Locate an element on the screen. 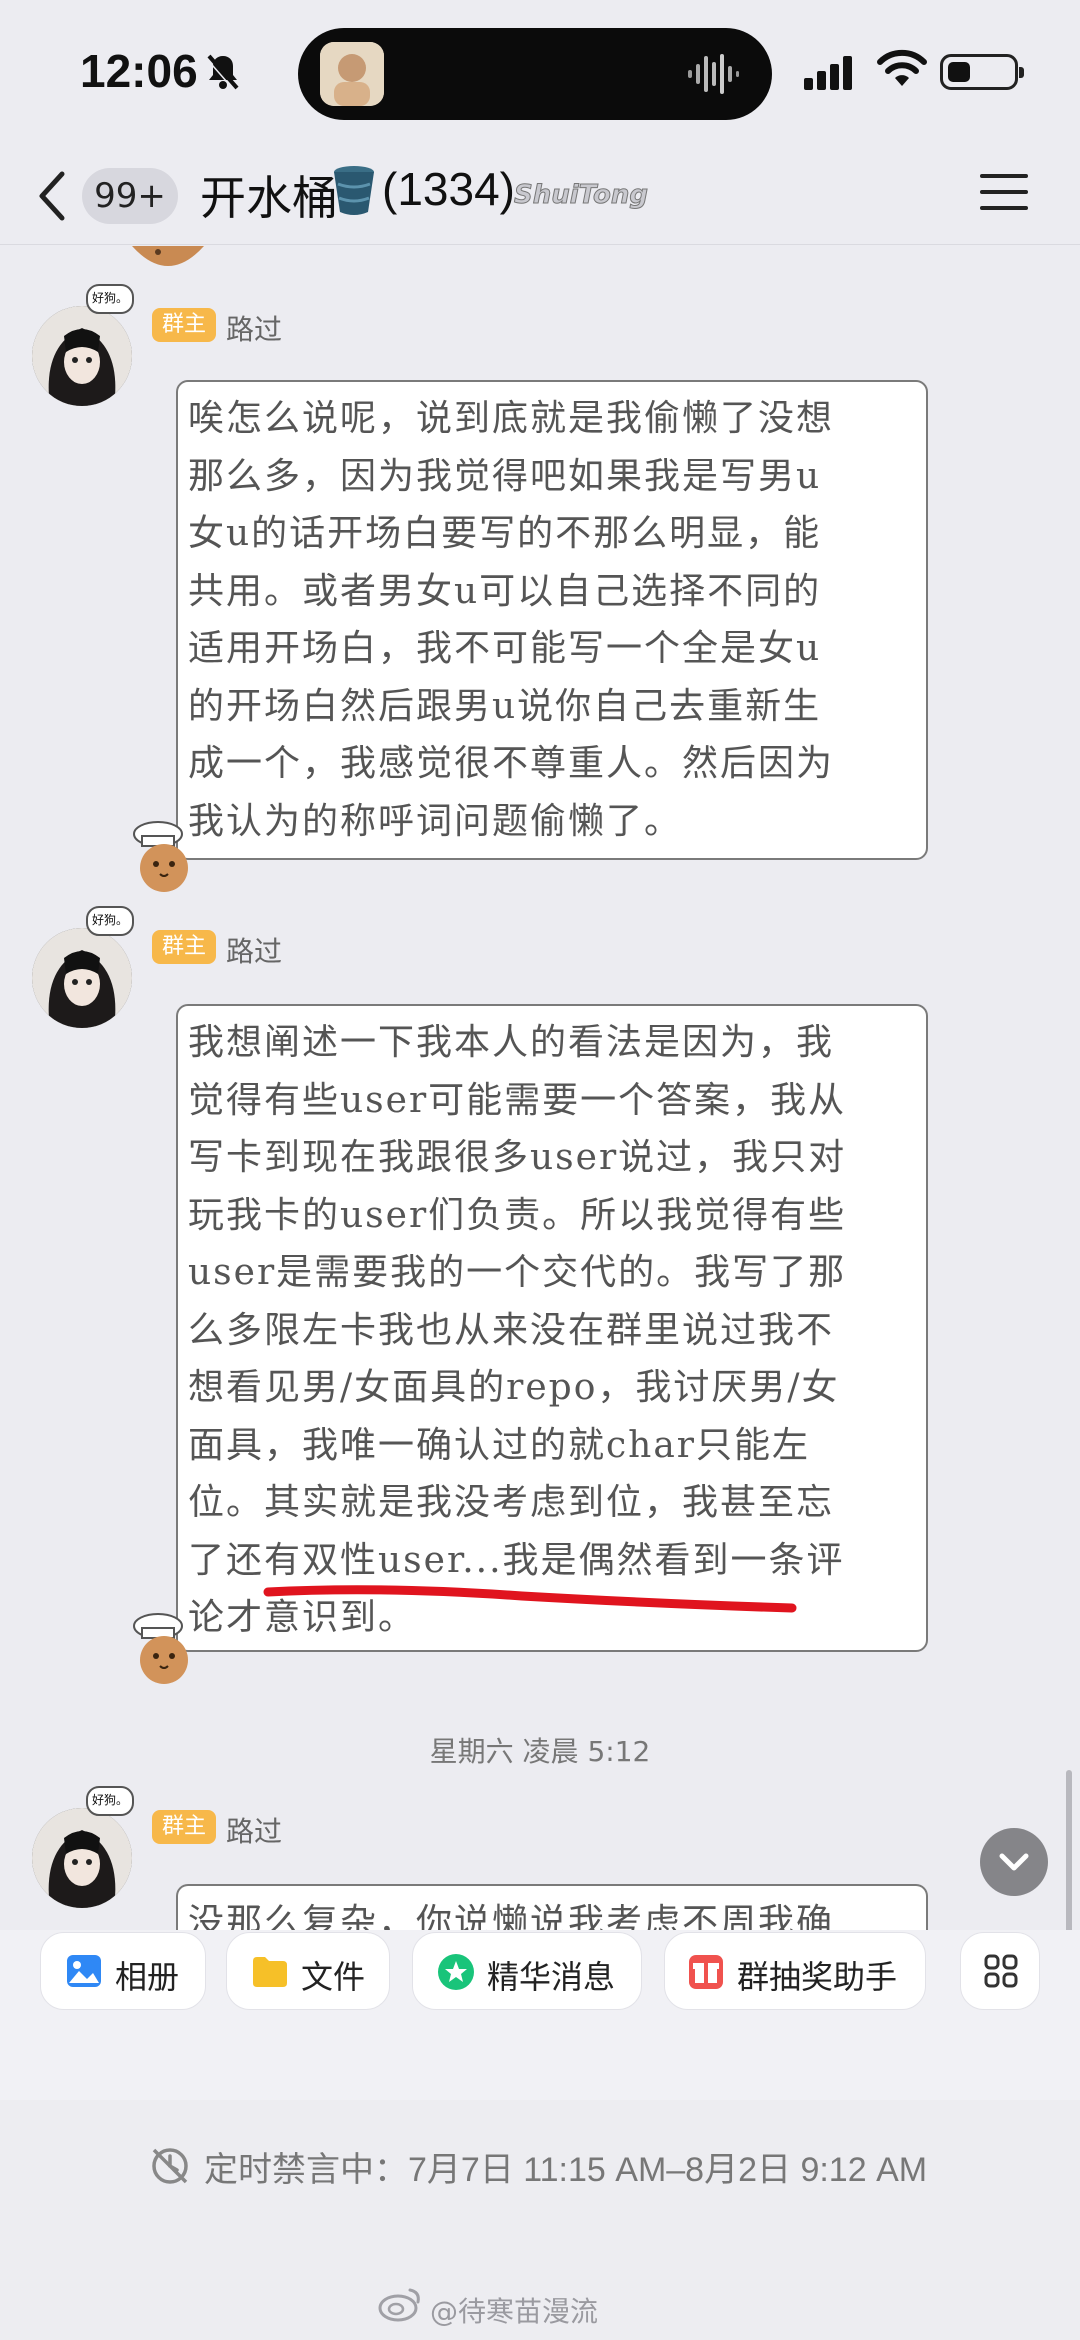 The width and height of the screenshot is (1080, 2340). star-icon is located at coordinates (456, 1972).